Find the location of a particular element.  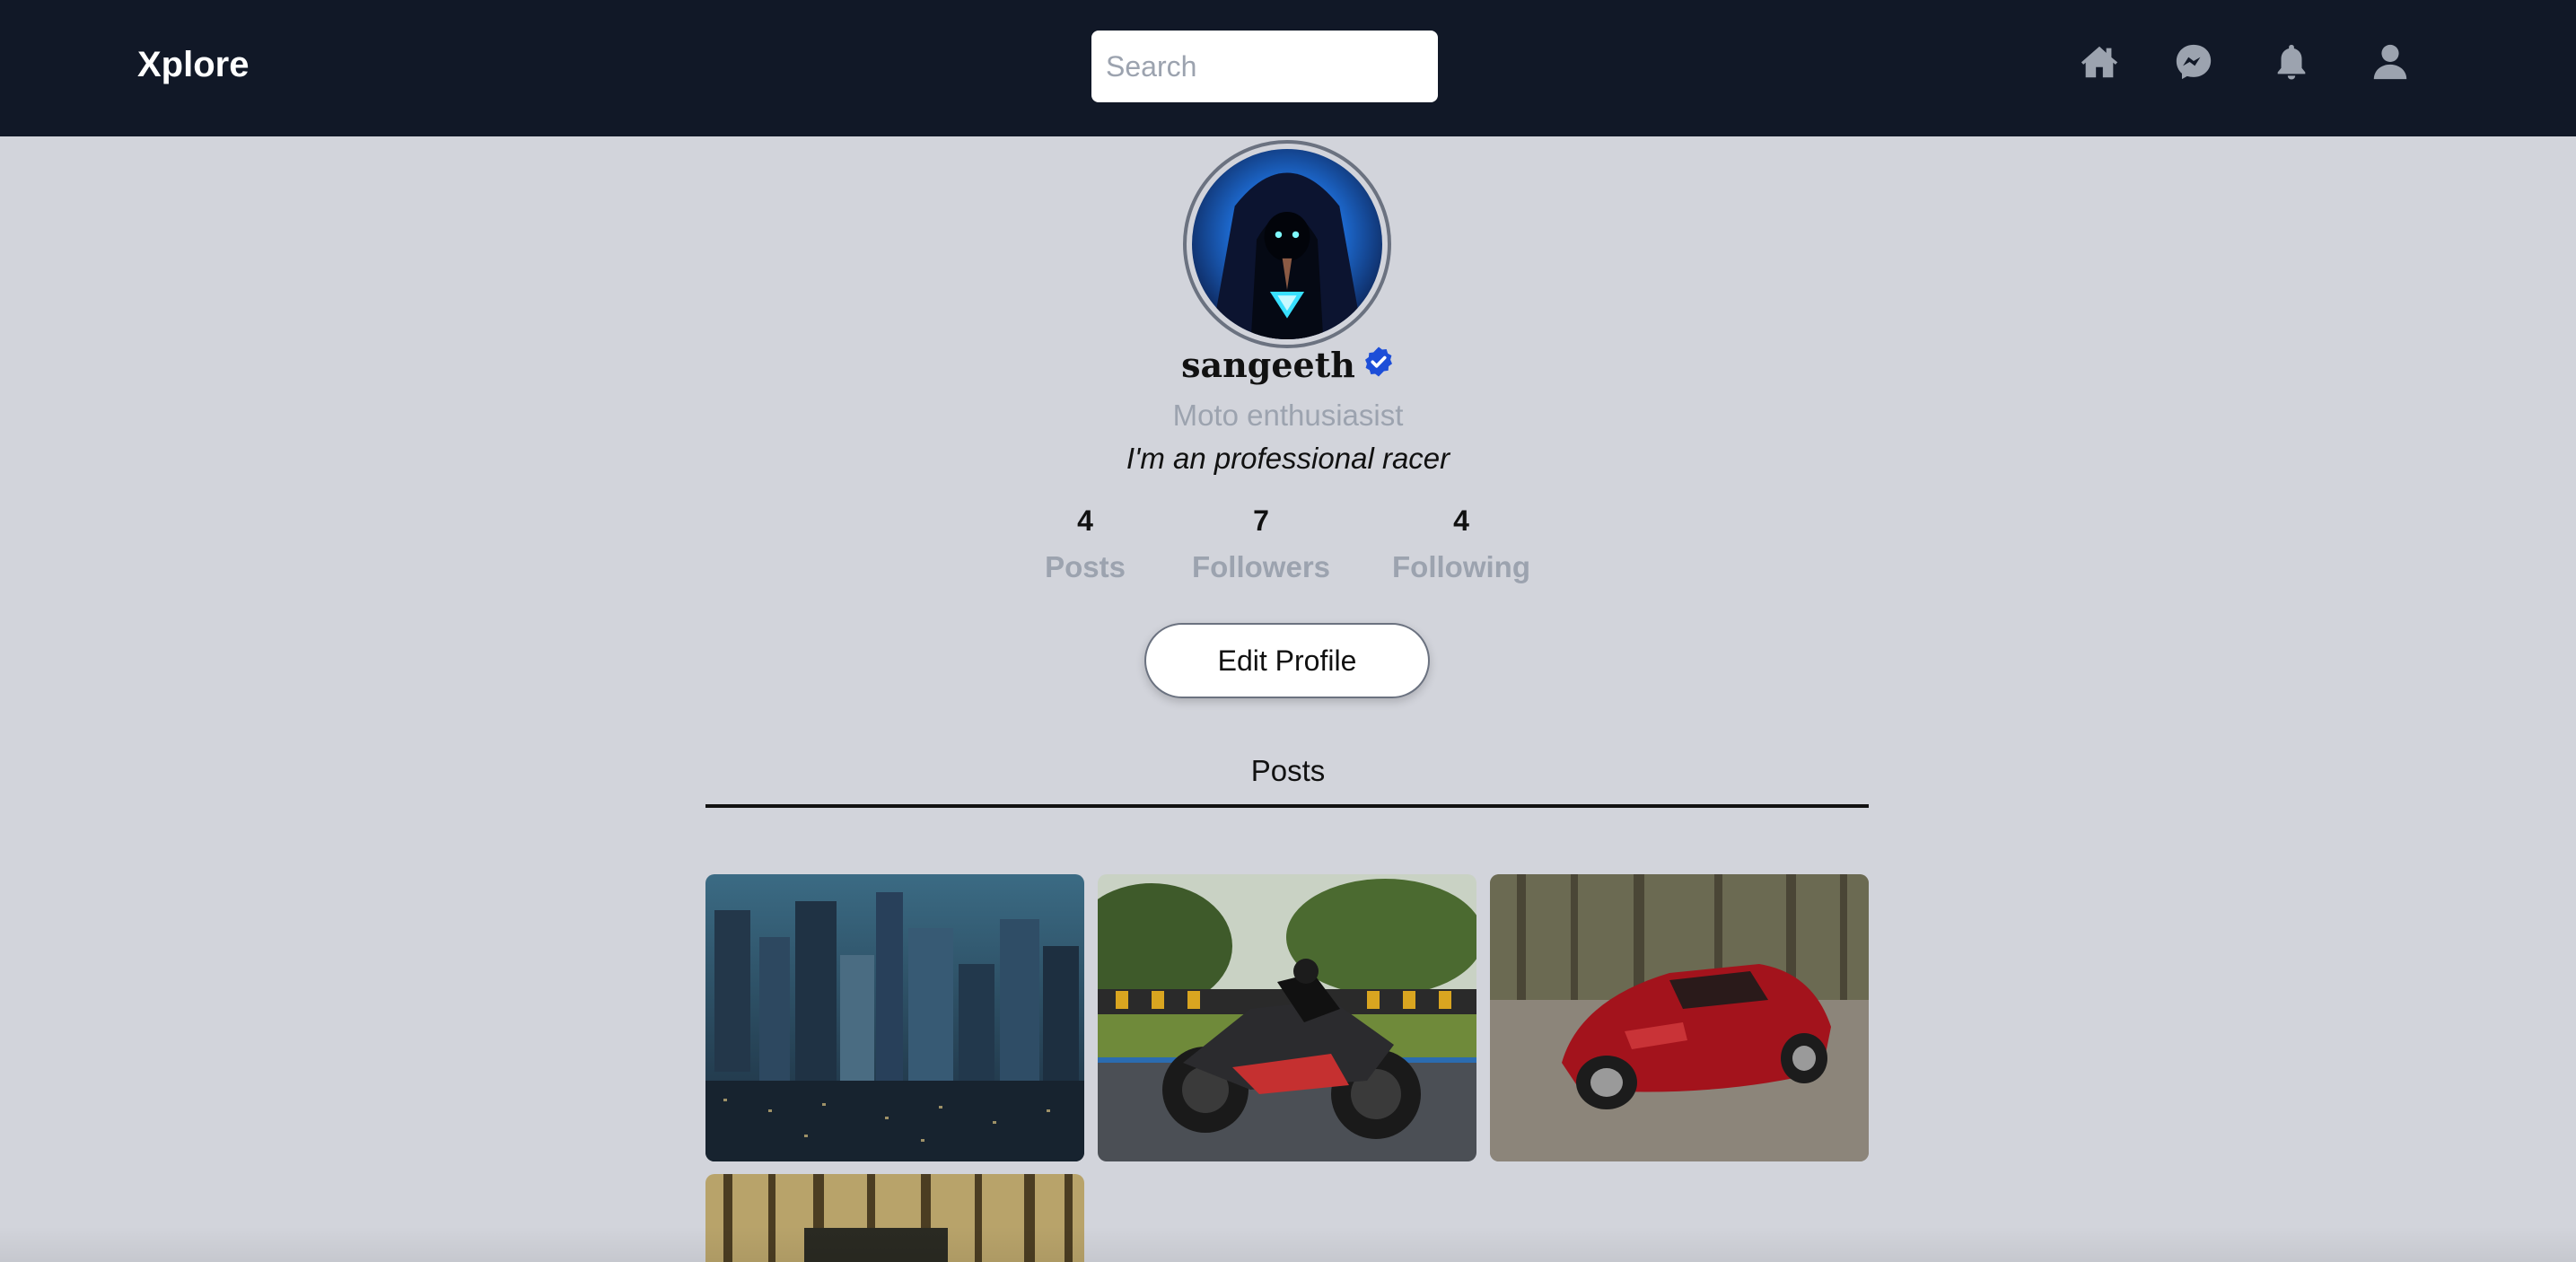

profile-avatar is located at coordinates (1287, 244).